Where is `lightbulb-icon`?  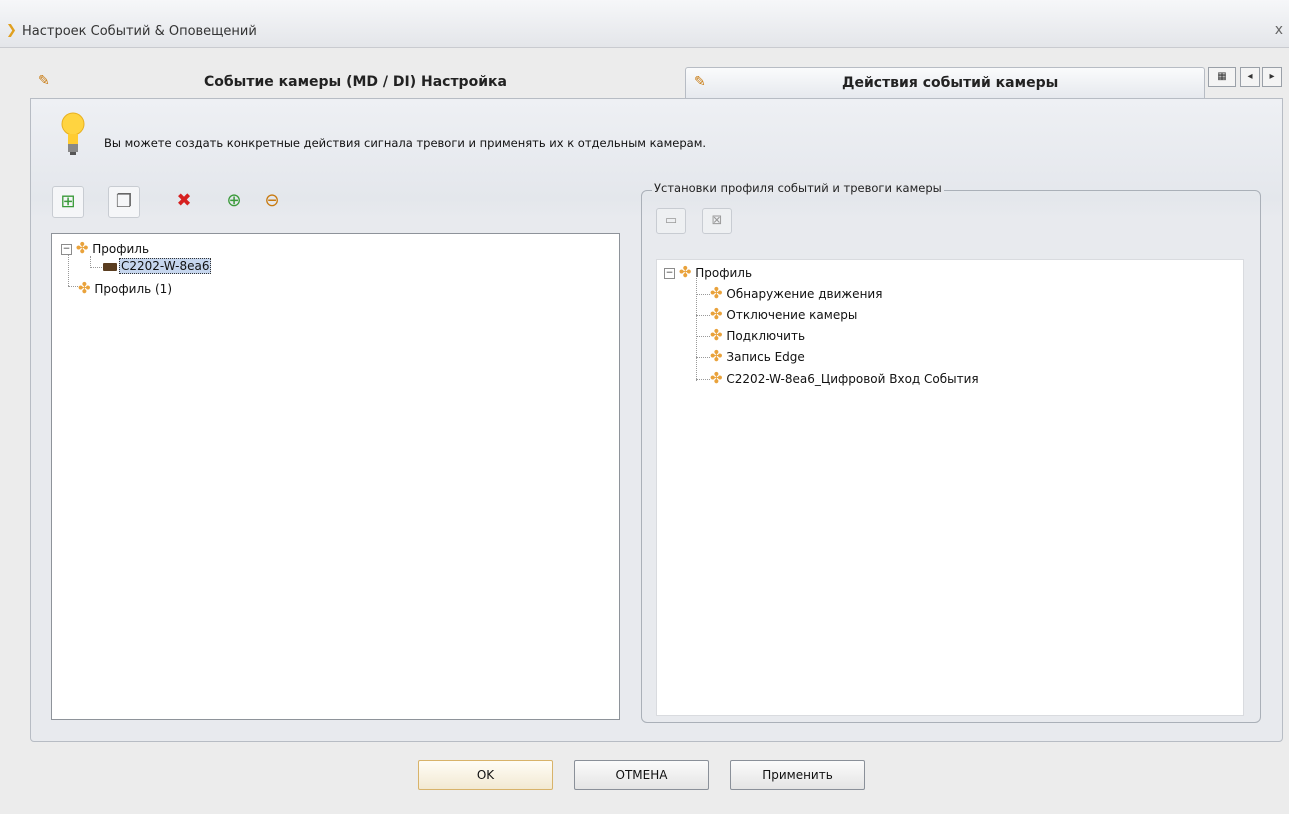
lightbulb-icon is located at coordinates (73, 133).